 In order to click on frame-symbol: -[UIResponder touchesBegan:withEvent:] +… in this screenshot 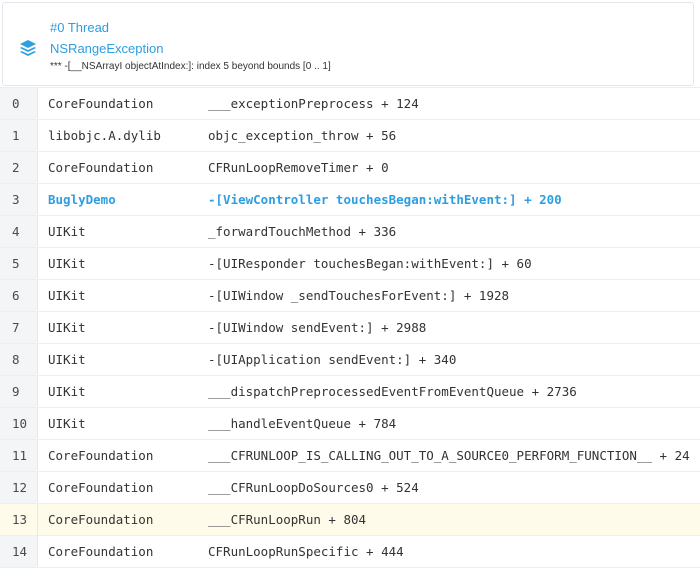, I will do `click(370, 263)`.